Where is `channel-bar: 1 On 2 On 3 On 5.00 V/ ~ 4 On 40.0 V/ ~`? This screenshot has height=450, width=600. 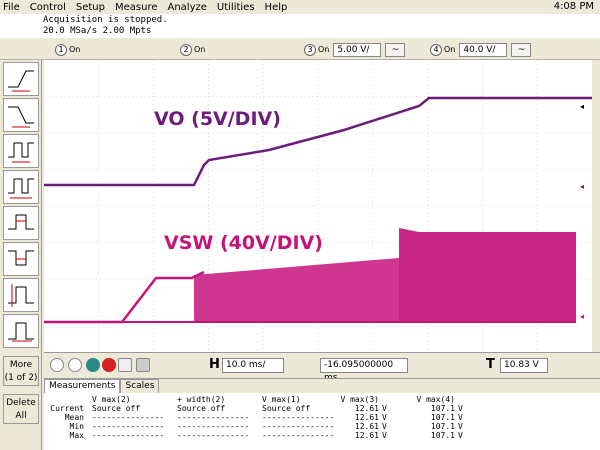 channel-bar: 1 On 2 On 3 On 5.00 V/ ~ 4 On 40.0 V/ ~ is located at coordinates (300, 49).